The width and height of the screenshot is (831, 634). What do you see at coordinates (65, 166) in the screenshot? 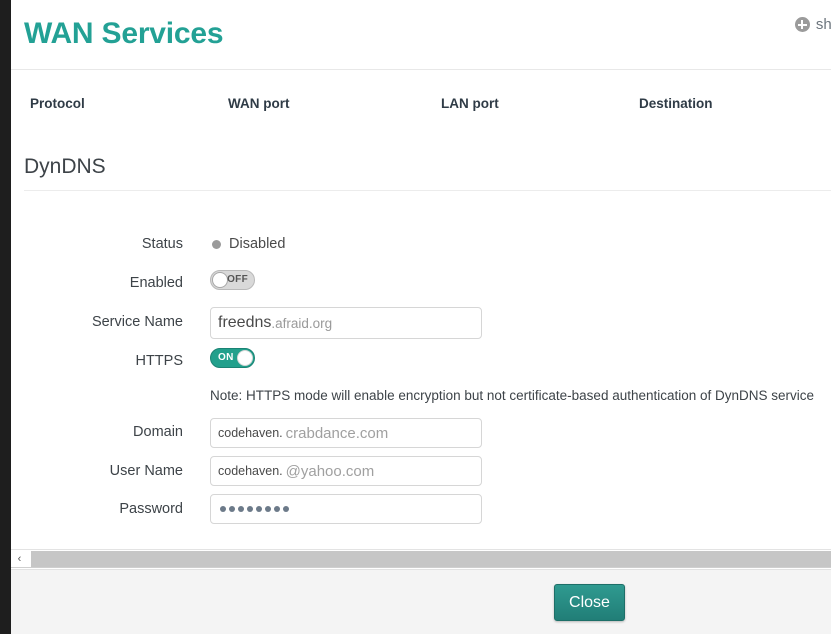
I see `section-title-dyndns: DynDNS` at bounding box center [65, 166].